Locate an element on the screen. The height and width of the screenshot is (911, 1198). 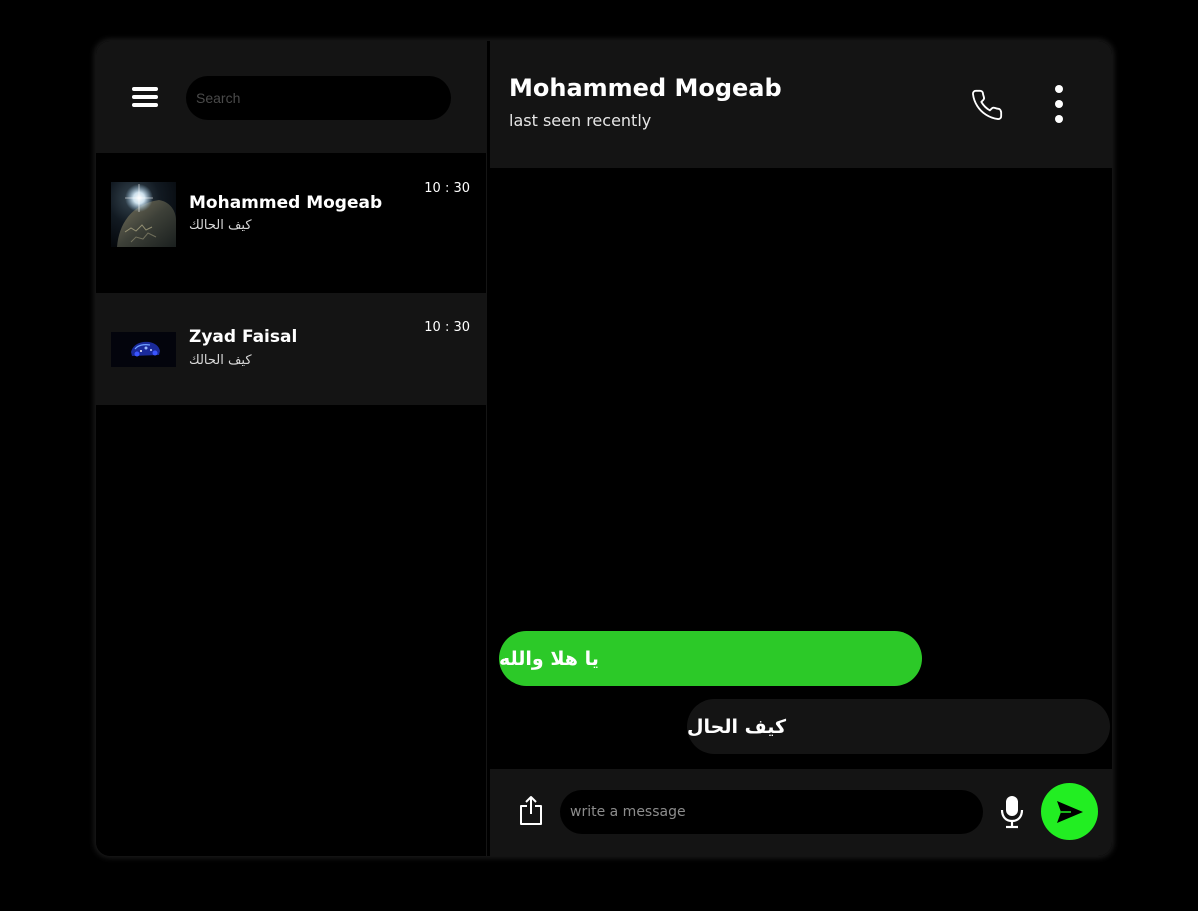
contact-name: Mohammed Mogeab is located at coordinates (286, 203).